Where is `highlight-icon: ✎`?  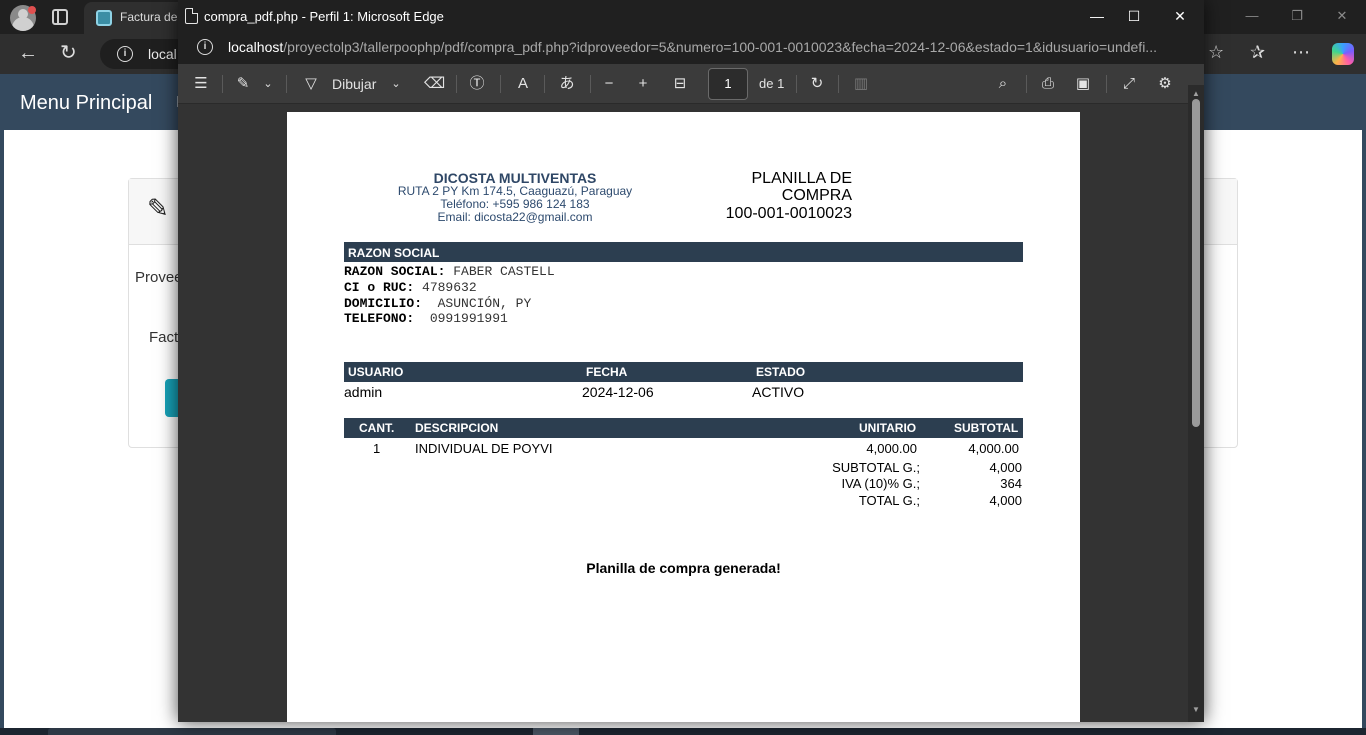
highlight-icon: ✎ is located at coordinates (243, 84).